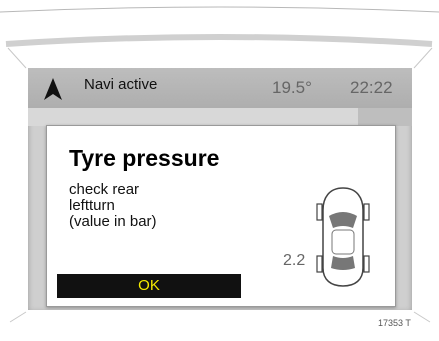 The width and height of the screenshot is (439, 341). Describe the element at coordinates (294, 260) in the screenshot. I see `tyre-pressure-value: 2.2` at that location.